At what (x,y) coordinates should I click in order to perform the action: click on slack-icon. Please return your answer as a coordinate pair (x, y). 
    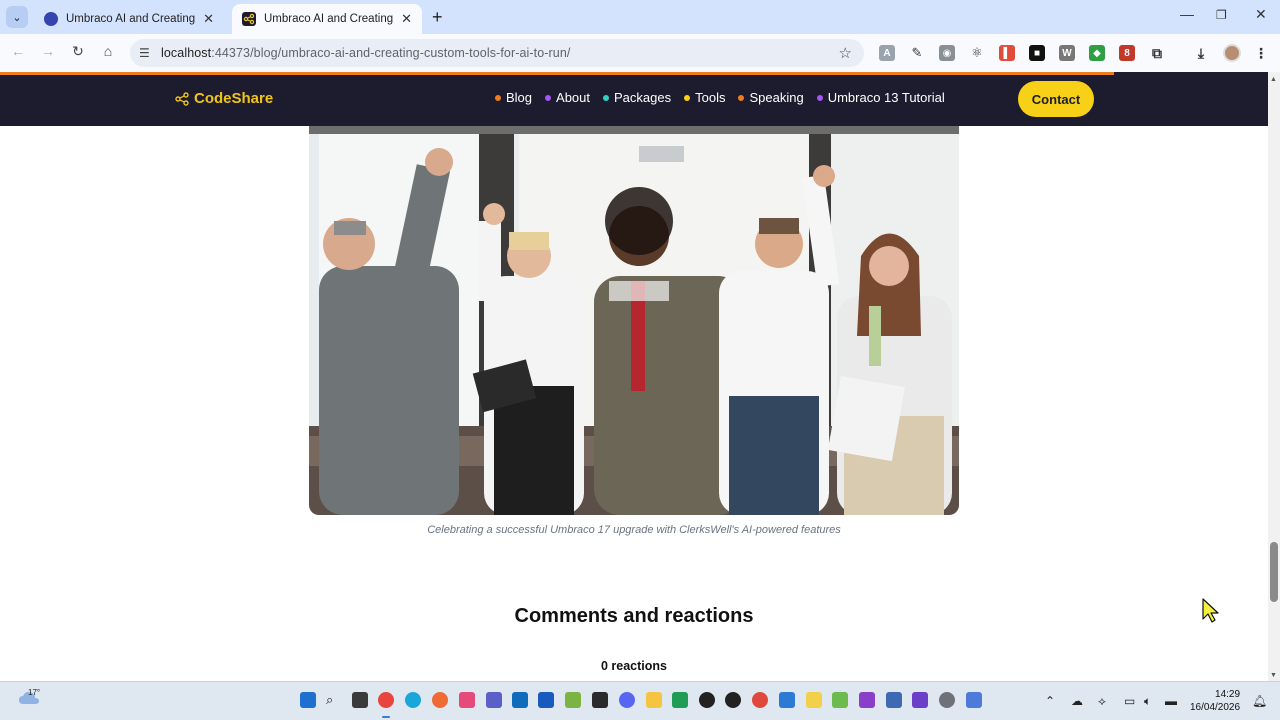
    Looking at the image, I should click on (467, 700).